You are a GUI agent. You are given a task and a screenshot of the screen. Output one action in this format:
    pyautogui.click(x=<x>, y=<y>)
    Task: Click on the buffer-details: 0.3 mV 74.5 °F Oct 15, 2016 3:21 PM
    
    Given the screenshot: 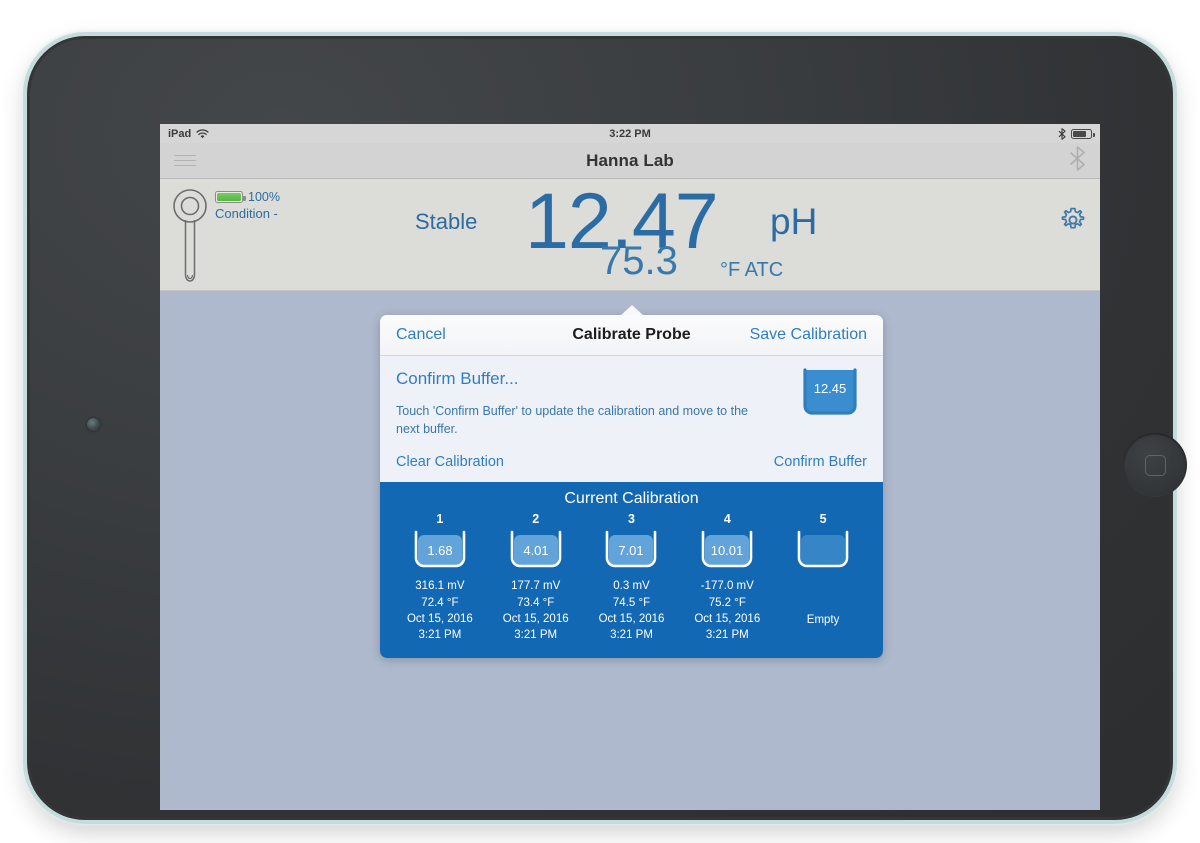 What is the action you would take?
    pyautogui.click(x=632, y=610)
    